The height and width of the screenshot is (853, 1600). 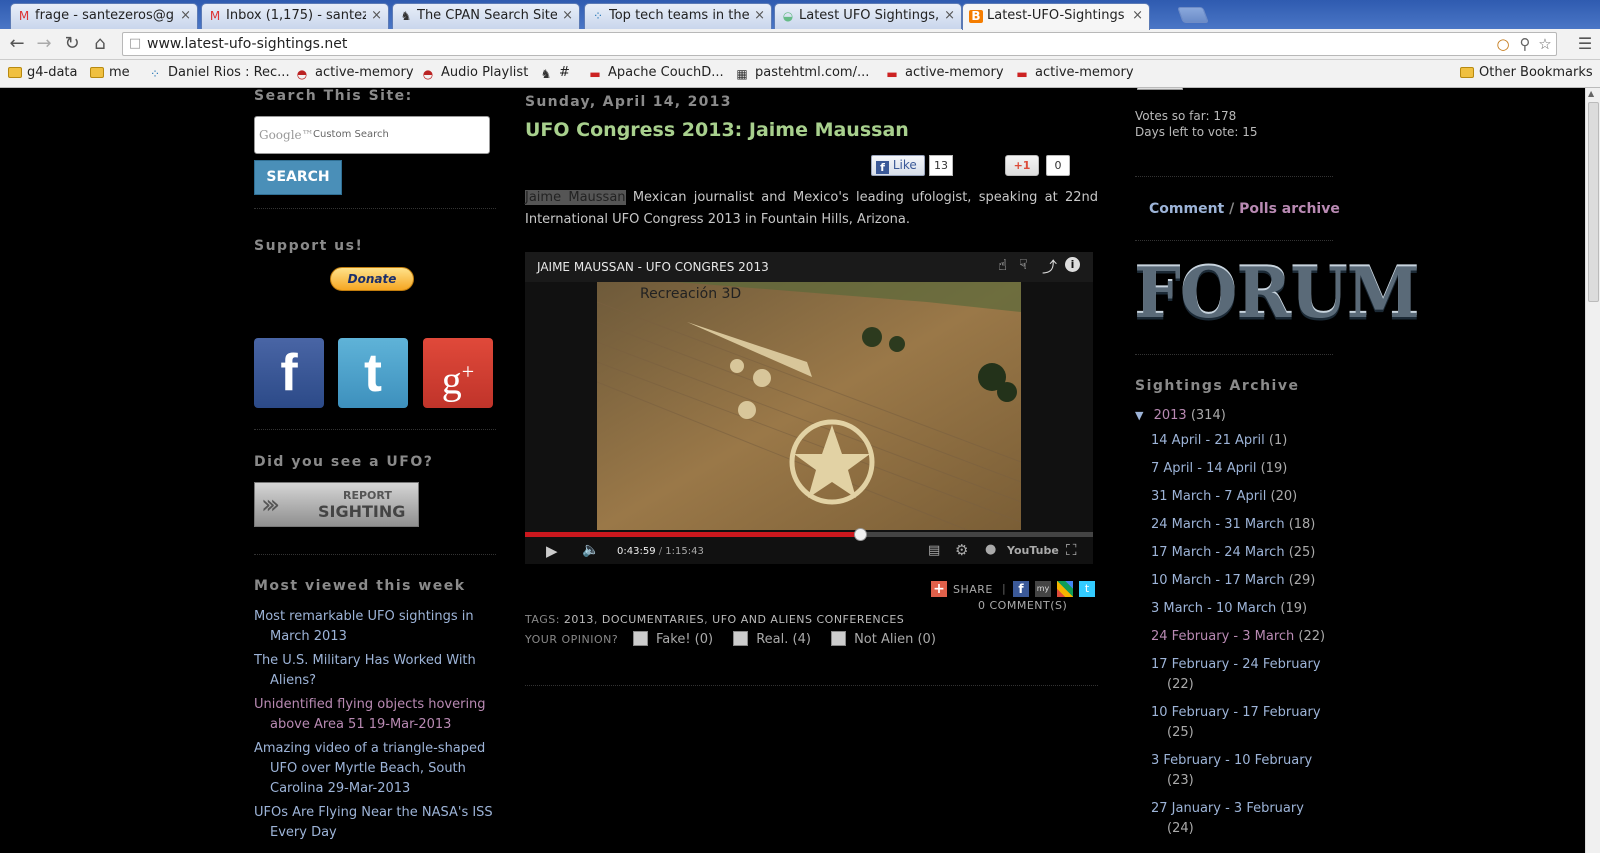 What do you see at coordinates (474, 73) in the screenshot?
I see `bookmark-item: ◓ Audio Playlist` at bounding box center [474, 73].